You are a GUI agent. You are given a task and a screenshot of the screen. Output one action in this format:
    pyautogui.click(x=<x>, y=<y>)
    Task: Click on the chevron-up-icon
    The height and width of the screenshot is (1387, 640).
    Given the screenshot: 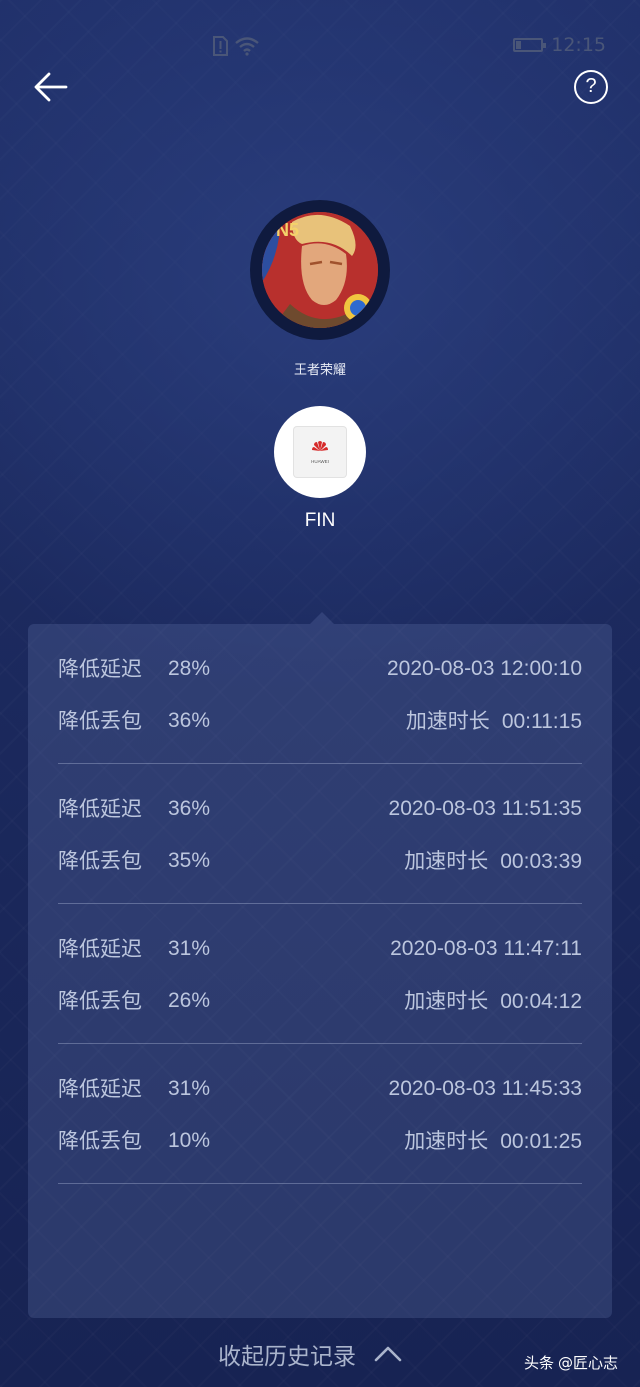 What is the action you would take?
    pyautogui.click(x=388, y=1354)
    